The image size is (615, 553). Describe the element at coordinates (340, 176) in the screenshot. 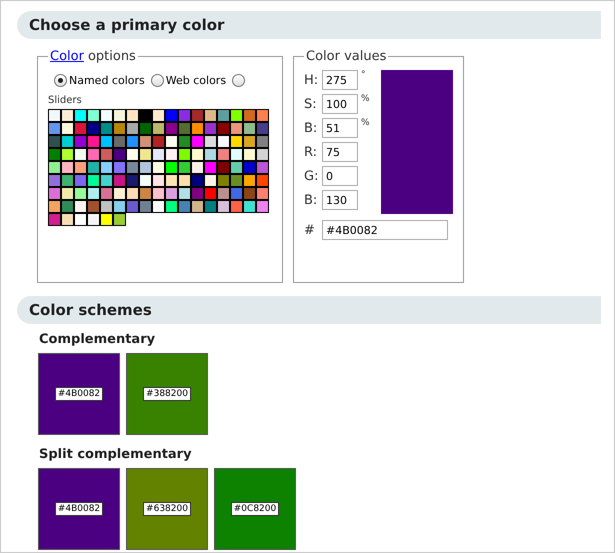

I see `value-field: 0` at that location.